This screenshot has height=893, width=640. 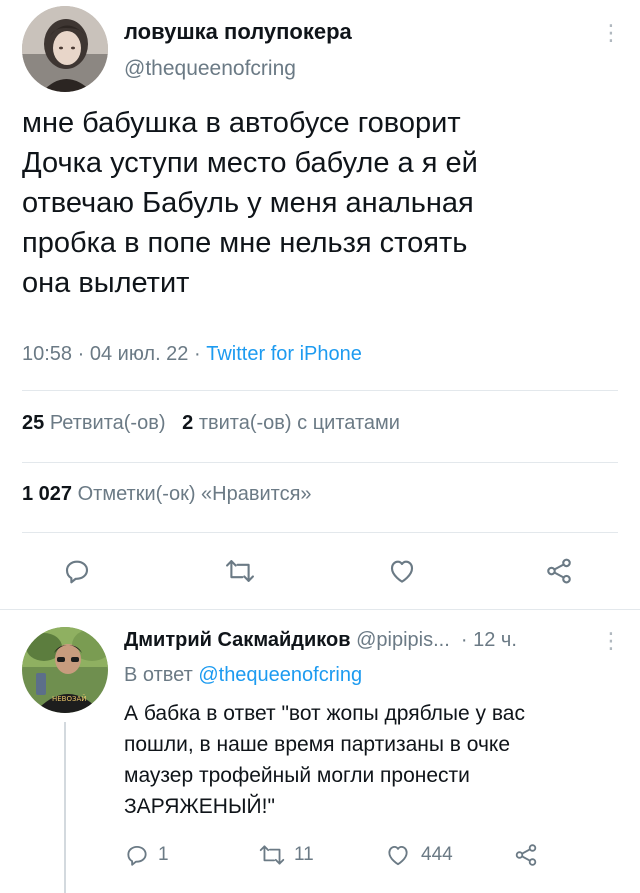 I want to click on reply-author-name: Дмитрий Сакмайдиков, so click(x=237, y=640).